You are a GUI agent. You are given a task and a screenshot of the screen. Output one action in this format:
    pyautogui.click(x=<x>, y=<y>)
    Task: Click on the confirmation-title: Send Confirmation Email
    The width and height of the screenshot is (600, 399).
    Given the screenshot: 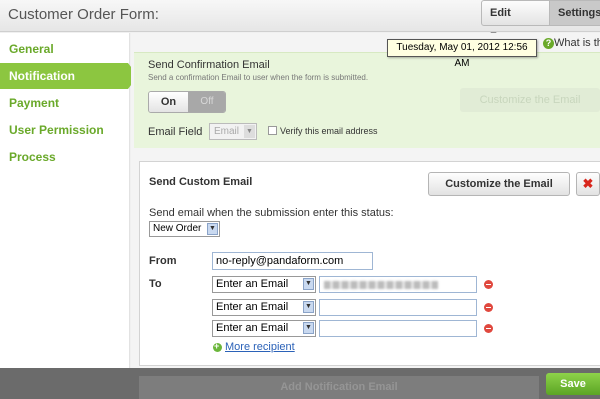 What is the action you would take?
    pyautogui.click(x=209, y=65)
    